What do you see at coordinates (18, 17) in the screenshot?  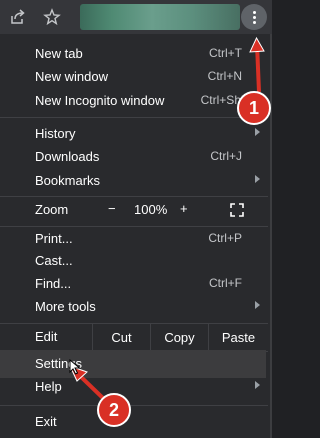 I see `share-icon` at bounding box center [18, 17].